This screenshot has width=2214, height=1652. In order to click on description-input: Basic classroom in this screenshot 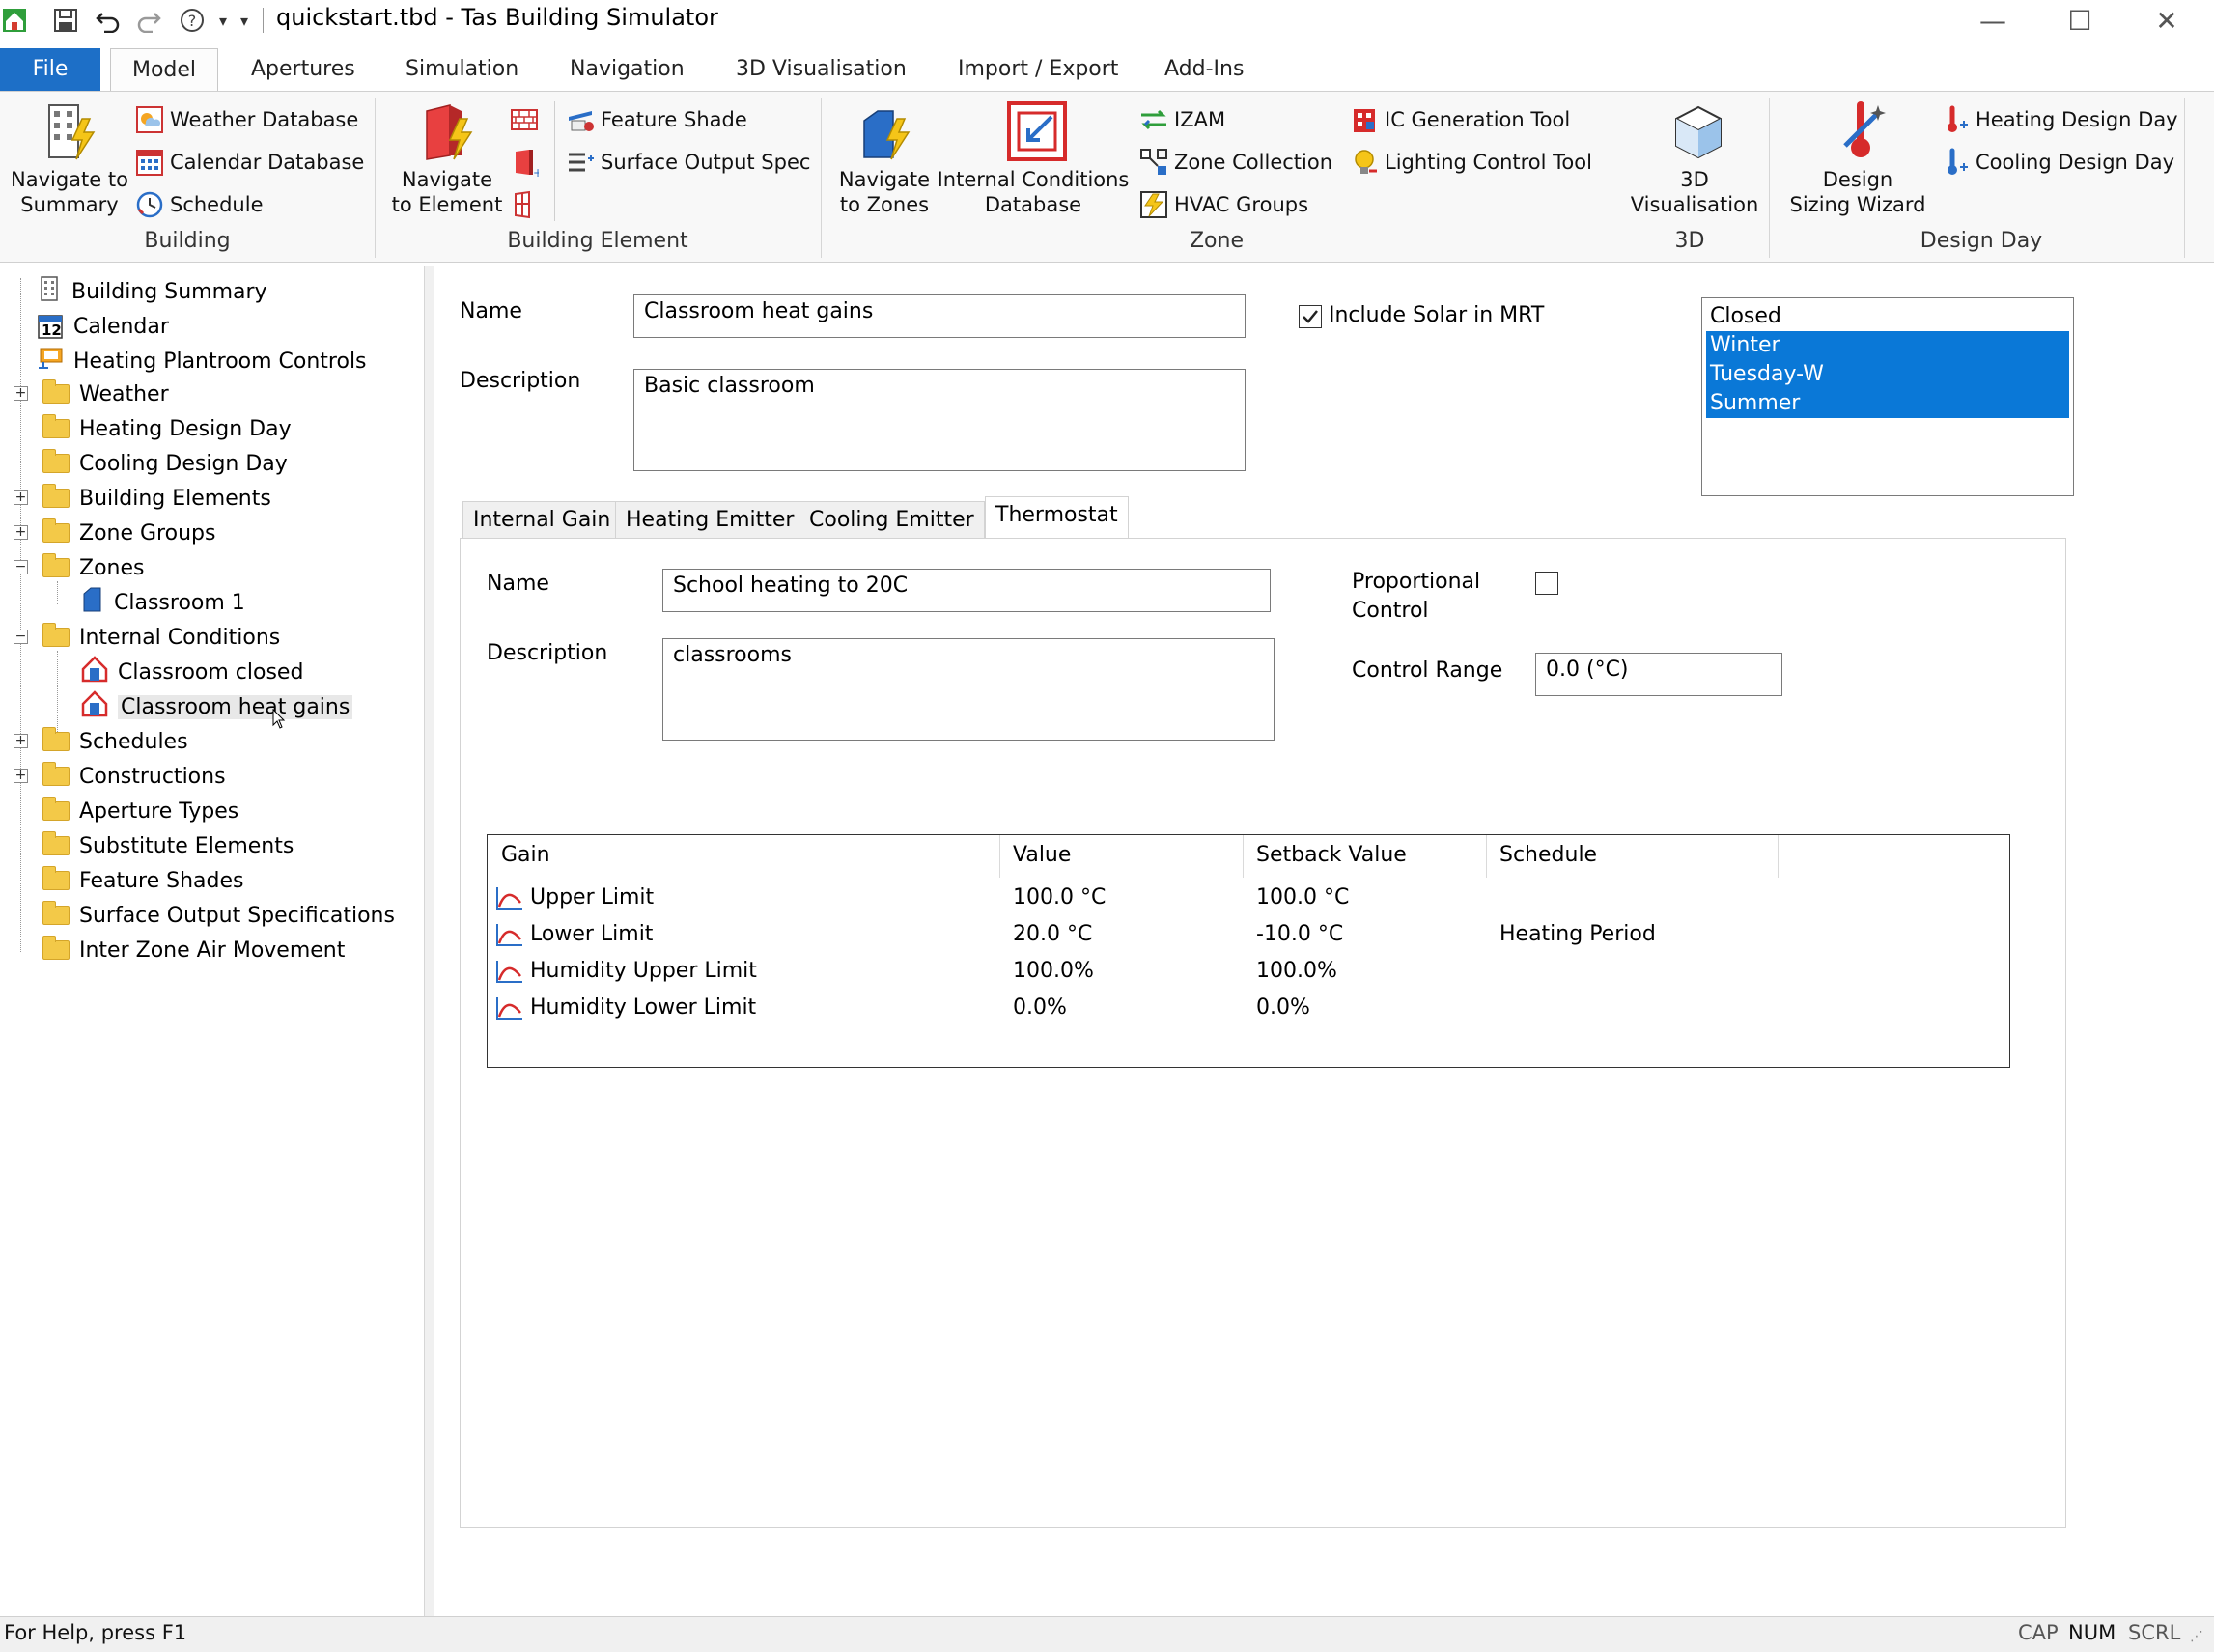, I will do `click(939, 420)`.